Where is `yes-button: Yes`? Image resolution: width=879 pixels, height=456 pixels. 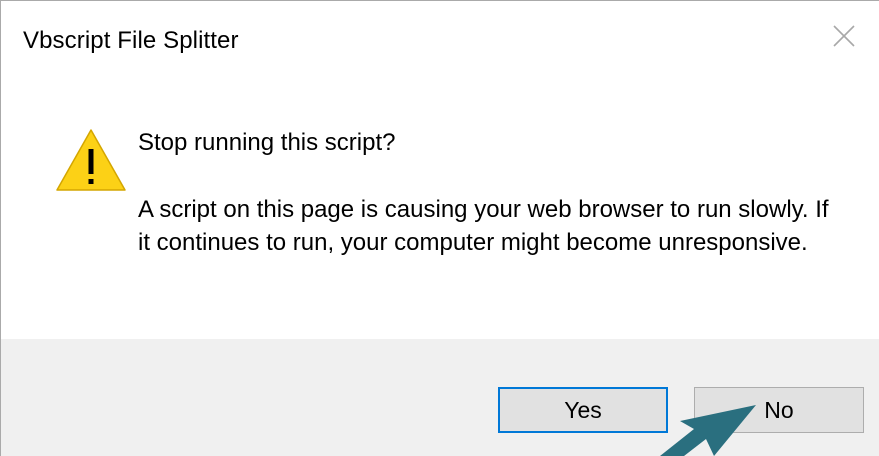
yes-button: Yes is located at coordinates (583, 410).